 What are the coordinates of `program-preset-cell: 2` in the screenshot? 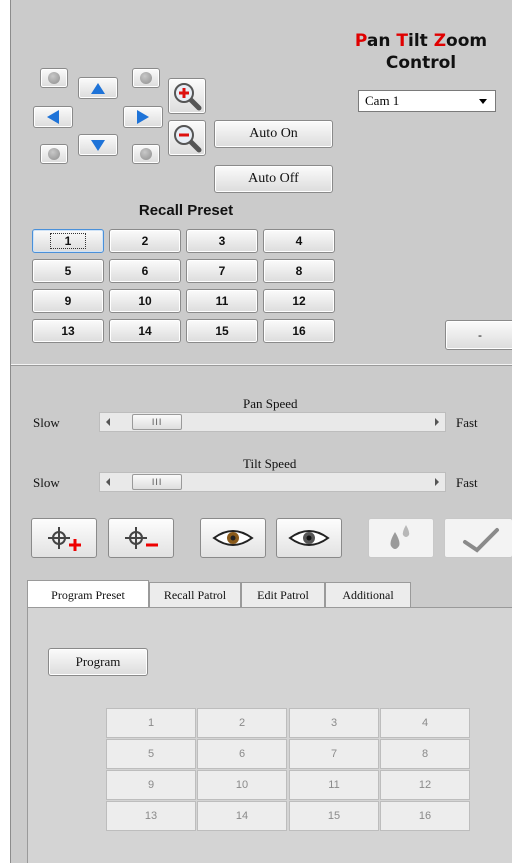 It's located at (242, 723).